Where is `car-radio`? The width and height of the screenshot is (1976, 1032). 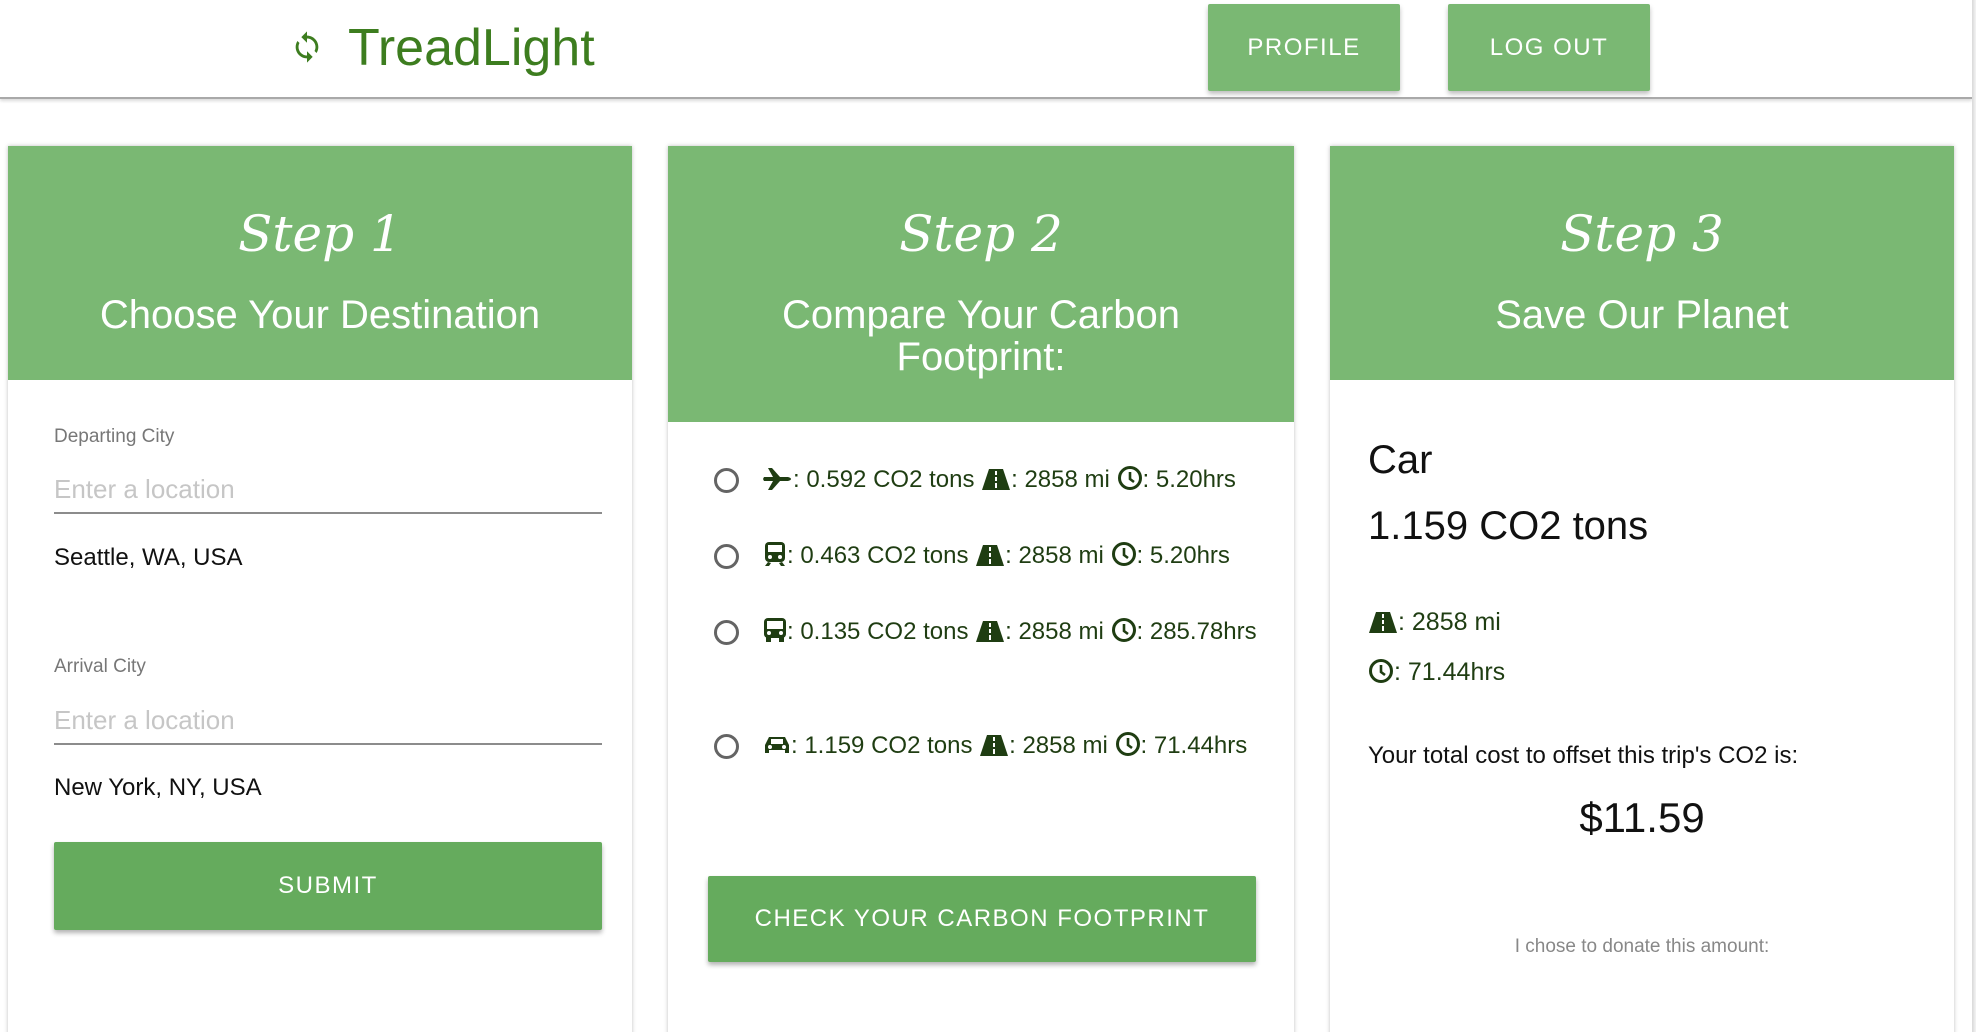 car-radio is located at coordinates (726, 746).